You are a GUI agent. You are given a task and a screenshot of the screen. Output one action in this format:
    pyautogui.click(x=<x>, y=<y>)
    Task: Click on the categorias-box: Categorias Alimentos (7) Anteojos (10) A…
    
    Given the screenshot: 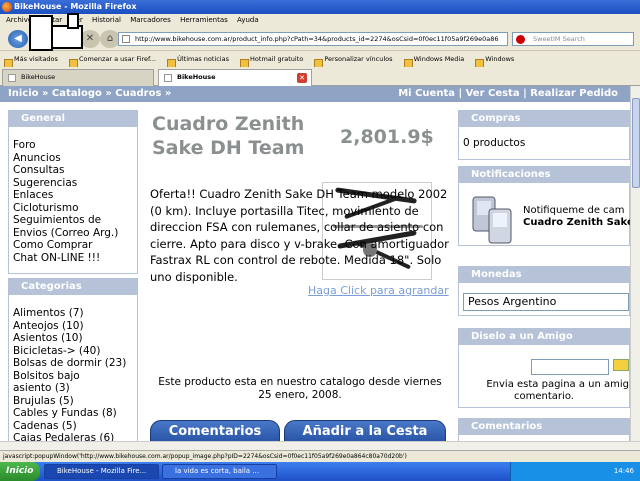 What is the action you would take?
    pyautogui.click(x=73, y=359)
    